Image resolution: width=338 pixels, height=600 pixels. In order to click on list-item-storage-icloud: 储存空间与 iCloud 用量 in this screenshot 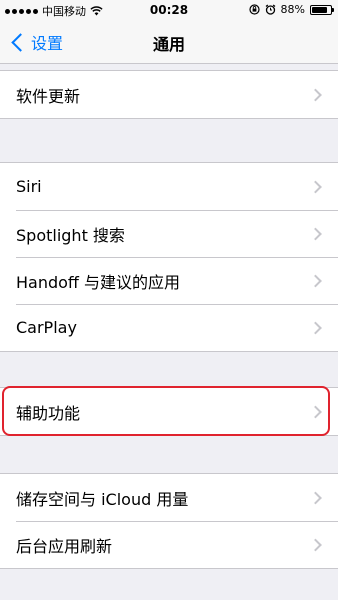, I will do `click(169, 497)`.